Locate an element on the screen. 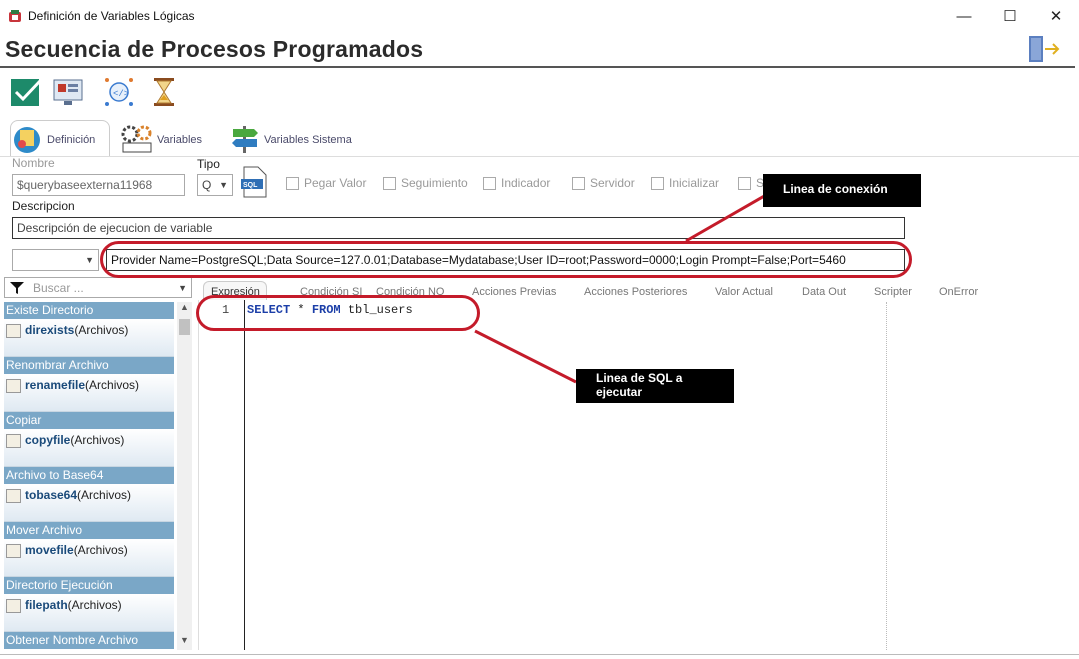 The image size is (1079, 659). checkbox-label: Inicializar is located at coordinates (694, 183).